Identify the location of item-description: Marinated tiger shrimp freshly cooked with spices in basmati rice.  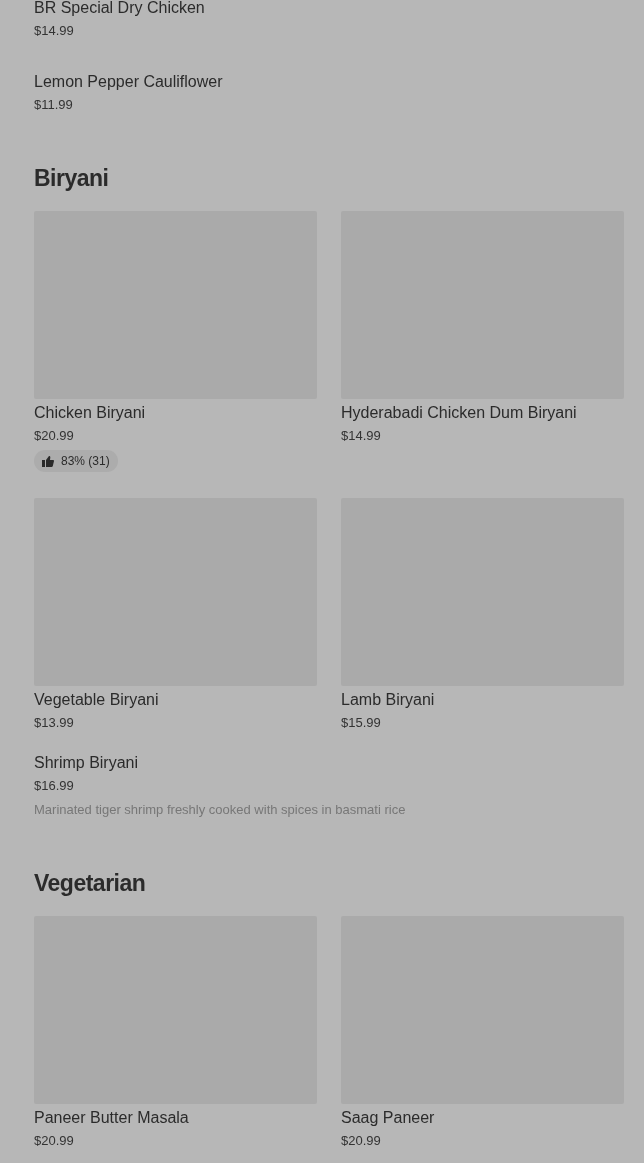
(220, 809).